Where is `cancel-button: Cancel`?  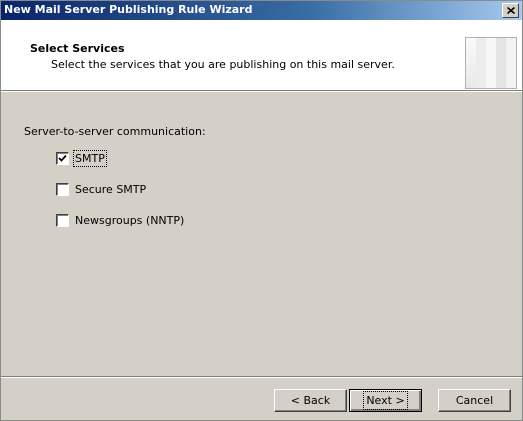
cancel-button: Cancel is located at coordinates (474, 400).